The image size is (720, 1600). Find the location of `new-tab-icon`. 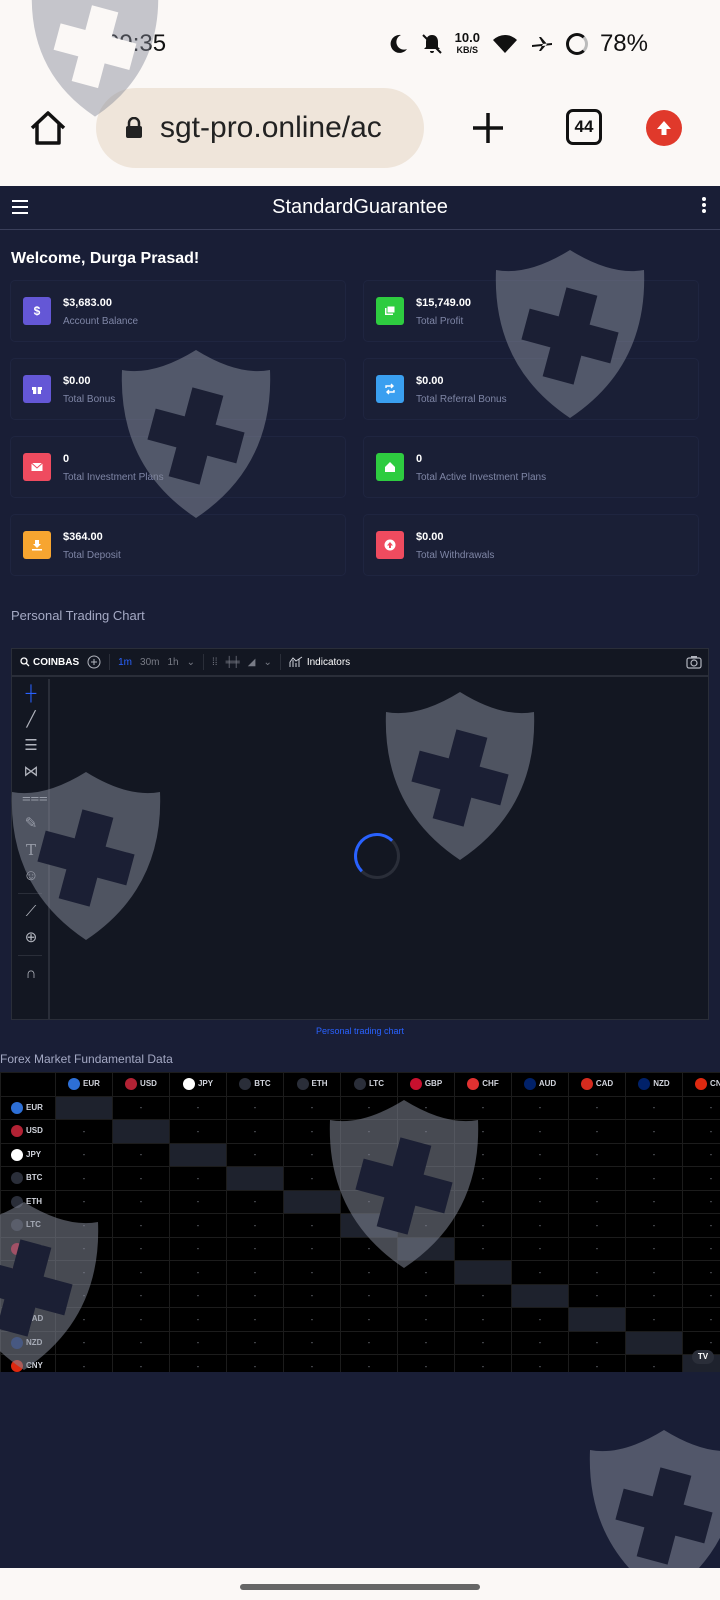

new-tab-icon is located at coordinates (488, 128).